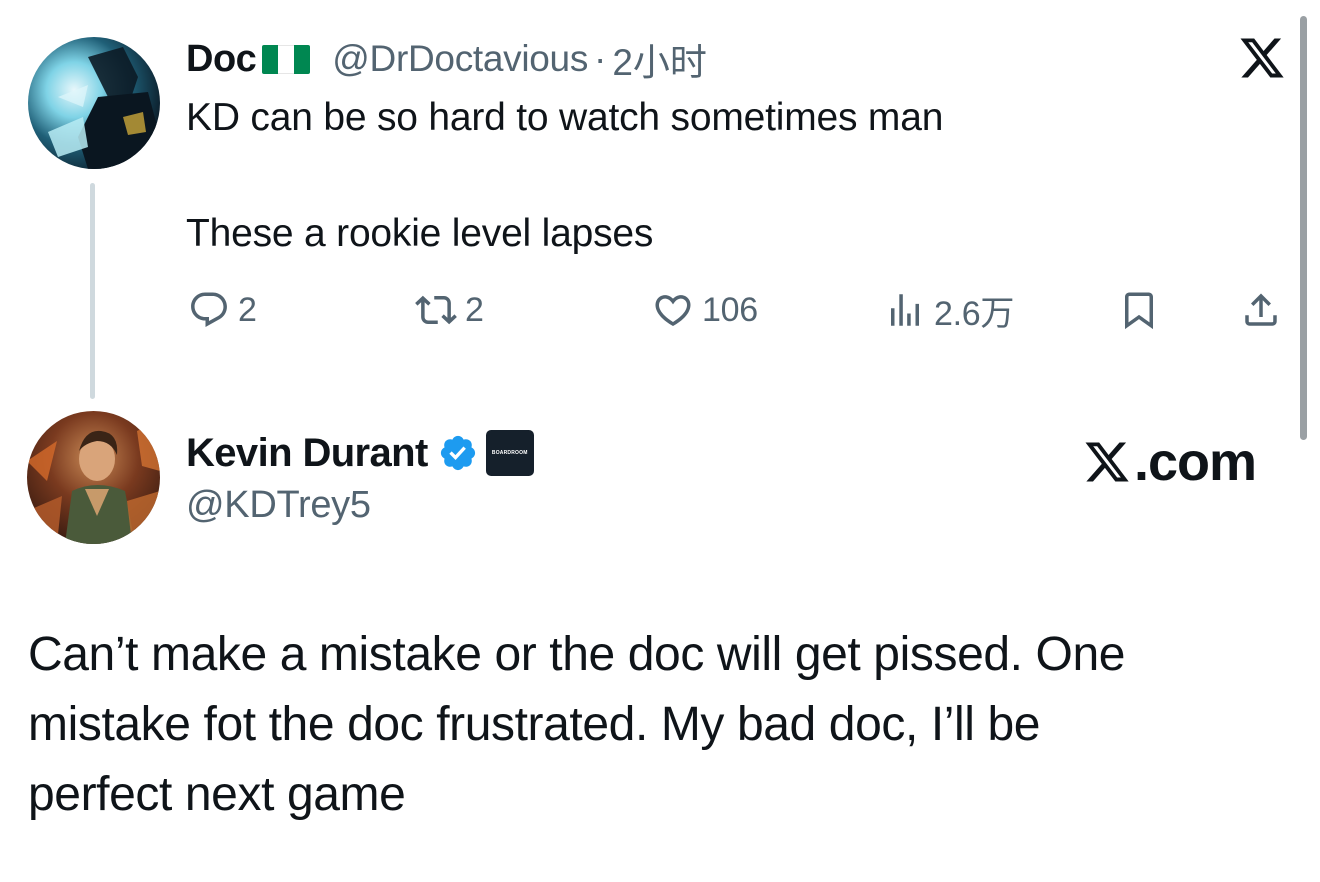 This screenshot has width=1320, height=882. What do you see at coordinates (278, 505) in the screenshot?
I see `reply-handle: @KDTrey5` at bounding box center [278, 505].